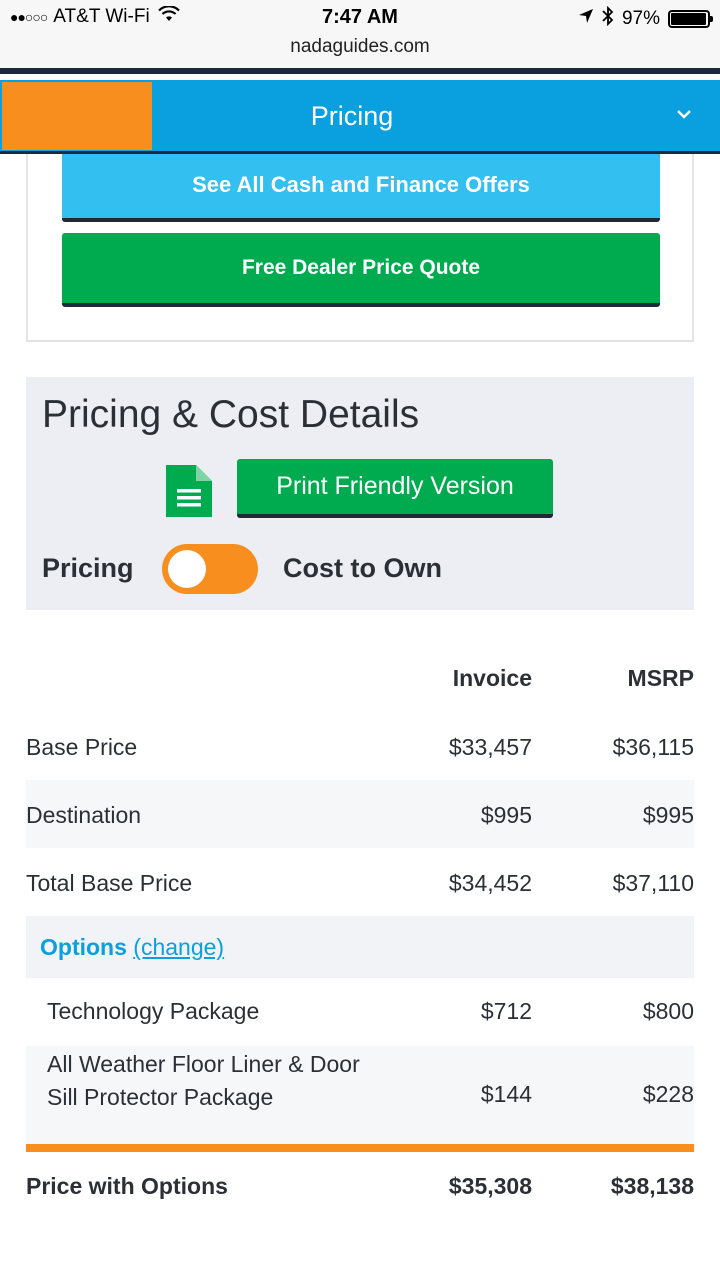 The image size is (720, 1280). Describe the element at coordinates (83, 947) in the screenshot. I see `options-label: Options` at that location.